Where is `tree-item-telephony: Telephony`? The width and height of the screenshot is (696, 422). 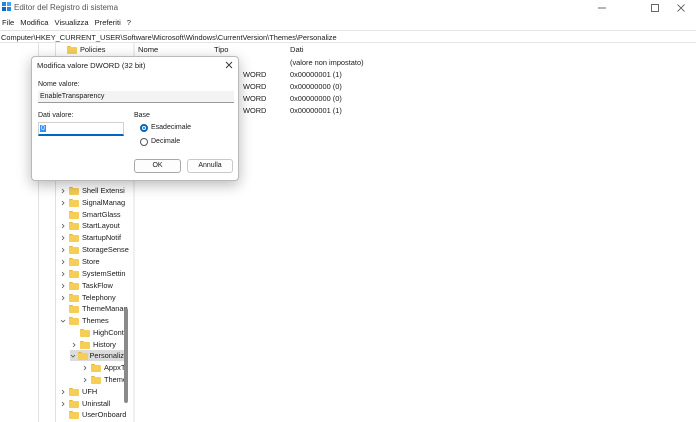 tree-item-telephony: Telephony is located at coordinates (87, 297).